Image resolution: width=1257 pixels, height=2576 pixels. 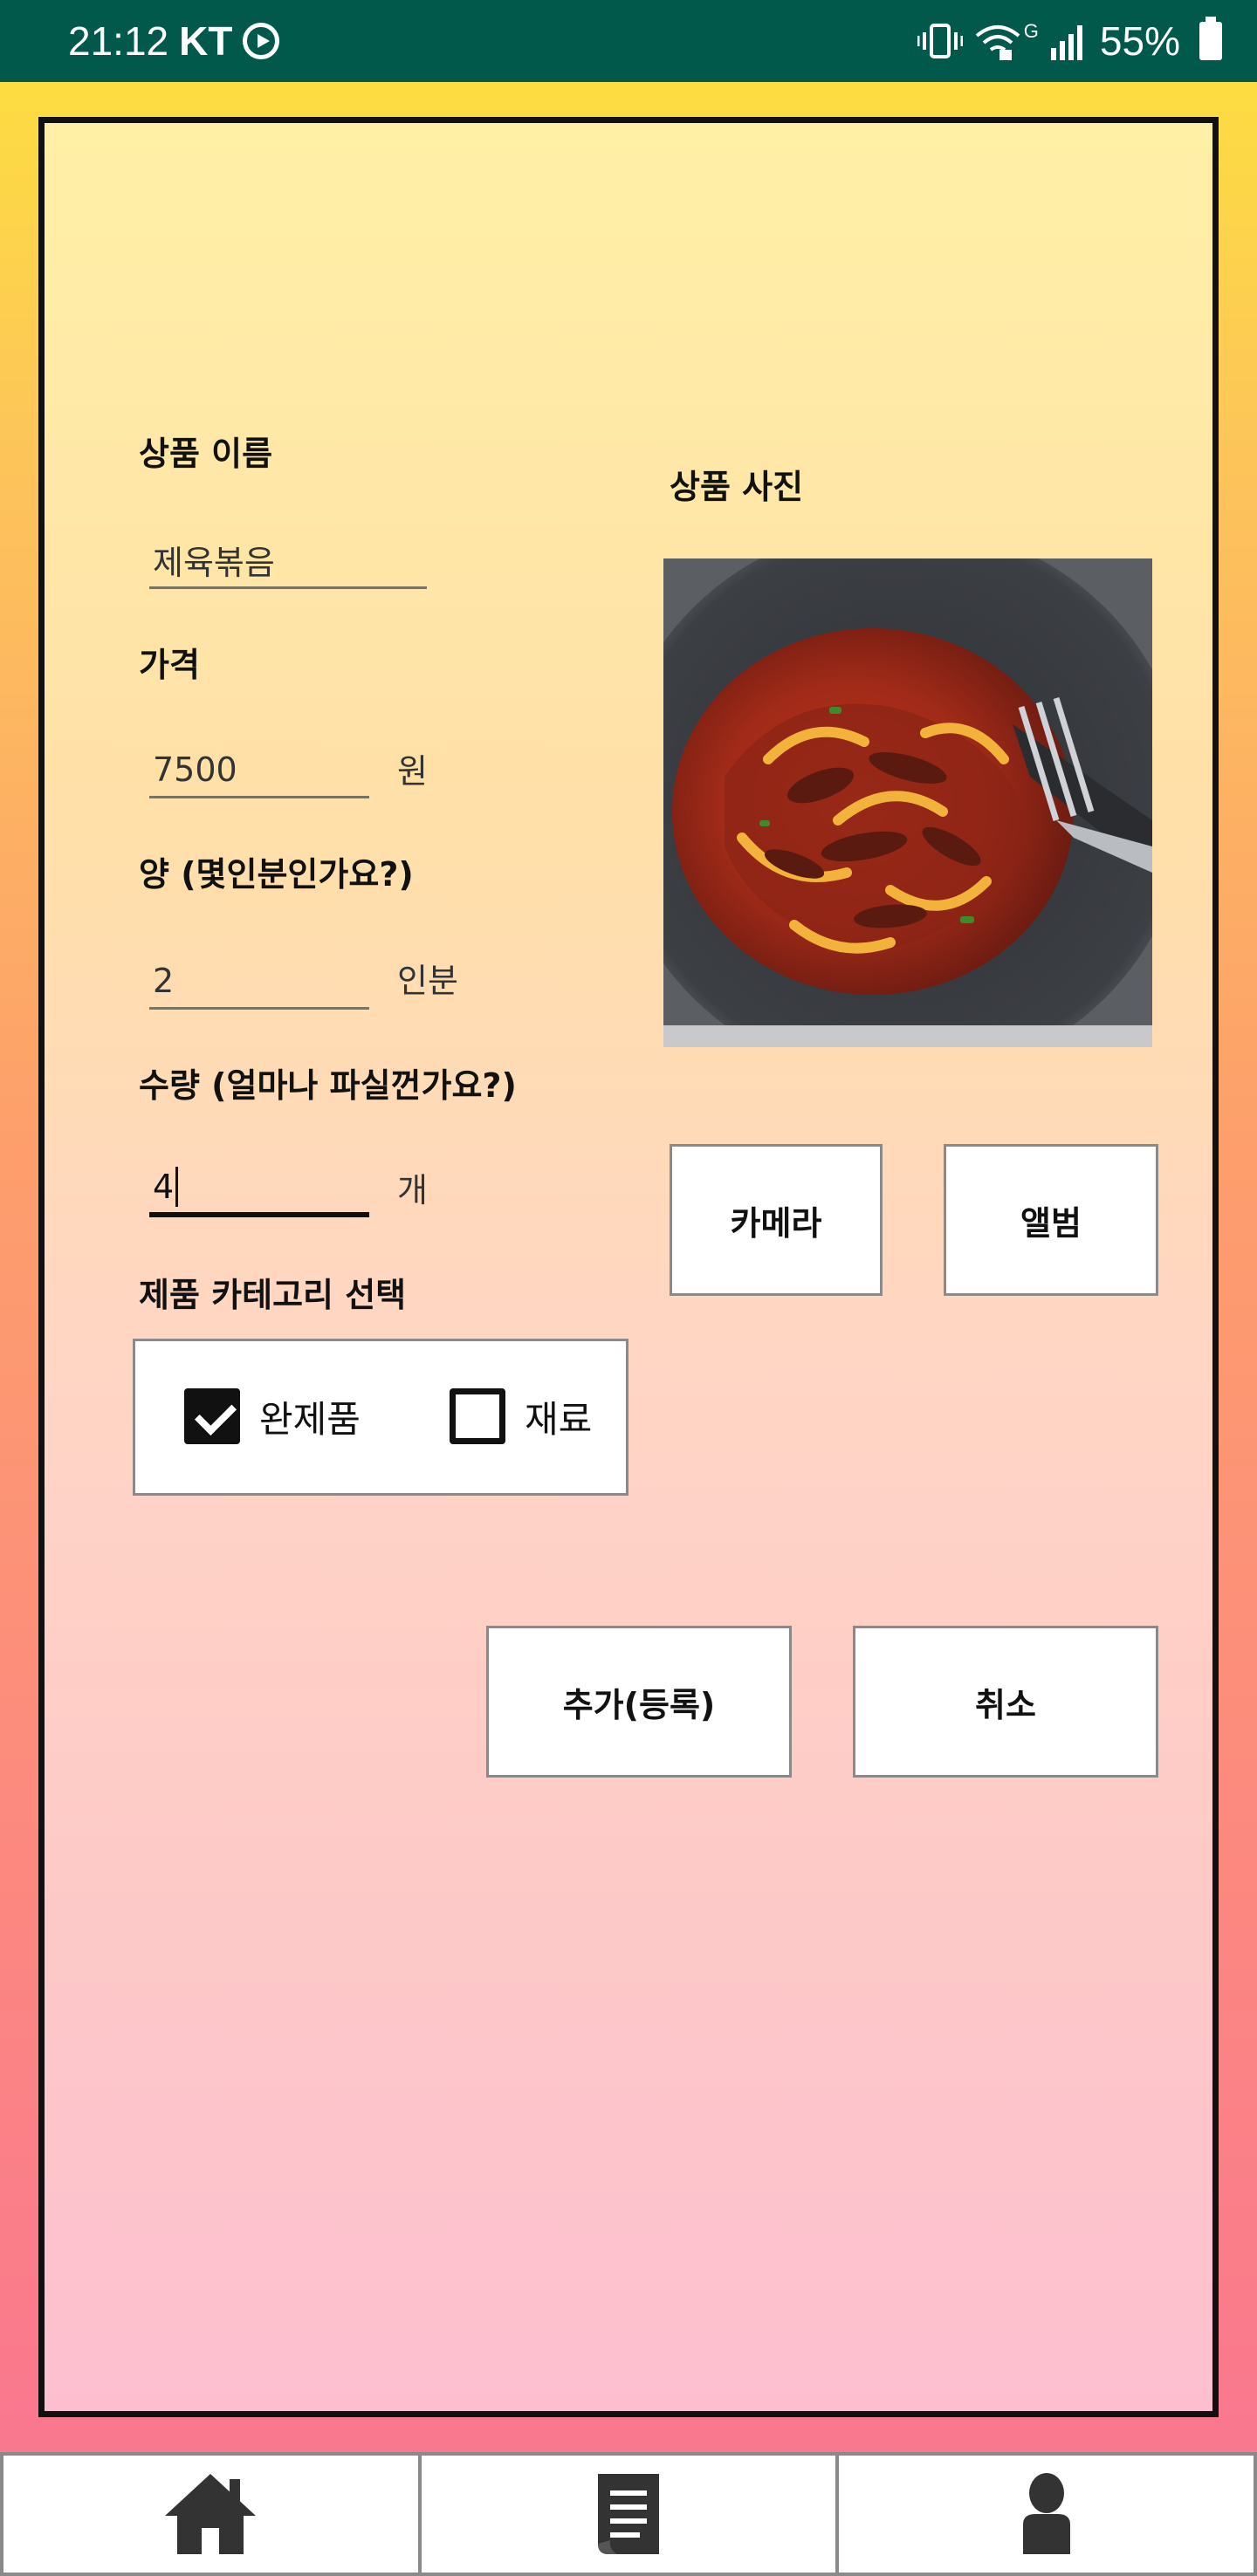 What do you see at coordinates (559, 1419) in the screenshot?
I see `category-option-label: 재료` at bounding box center [559, 1419].